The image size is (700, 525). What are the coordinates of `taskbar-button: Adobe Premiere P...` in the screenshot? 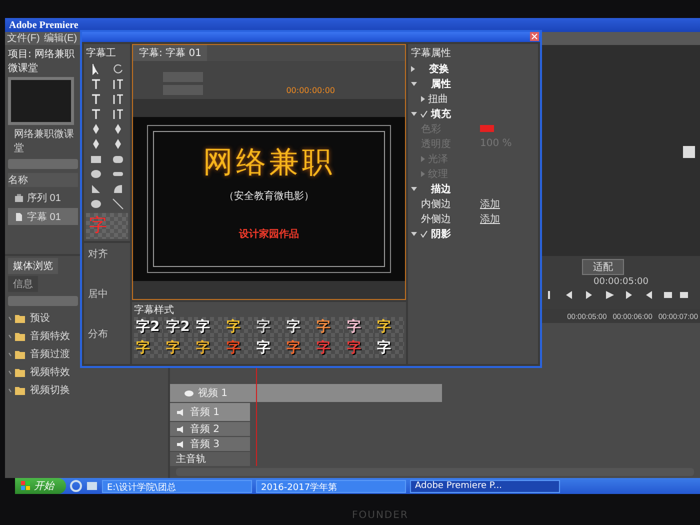 It's located at (485, 486).